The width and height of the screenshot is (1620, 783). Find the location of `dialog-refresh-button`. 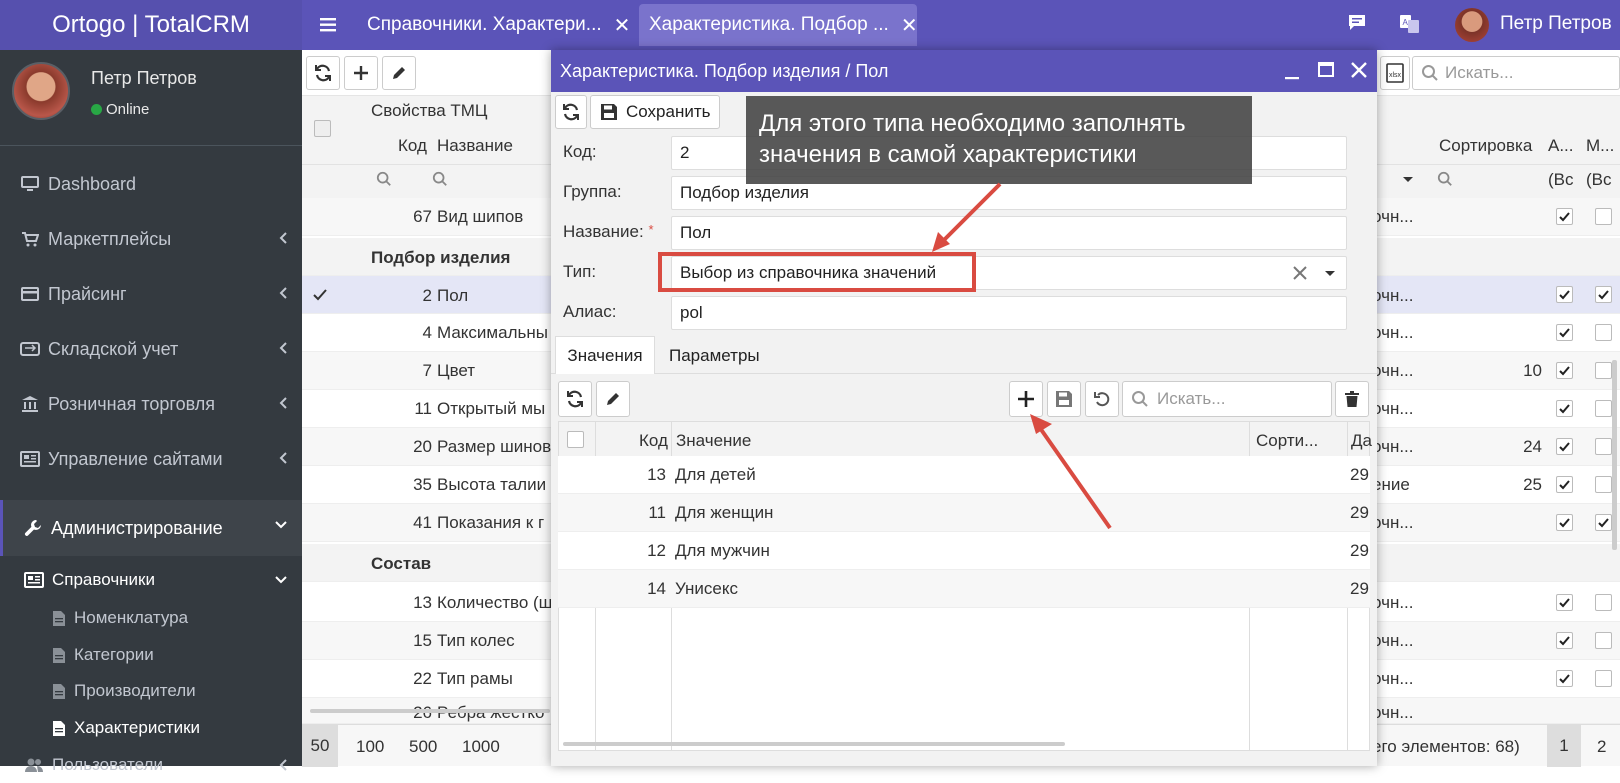

dialog-refresh-button is located at coordinates (571, 112).